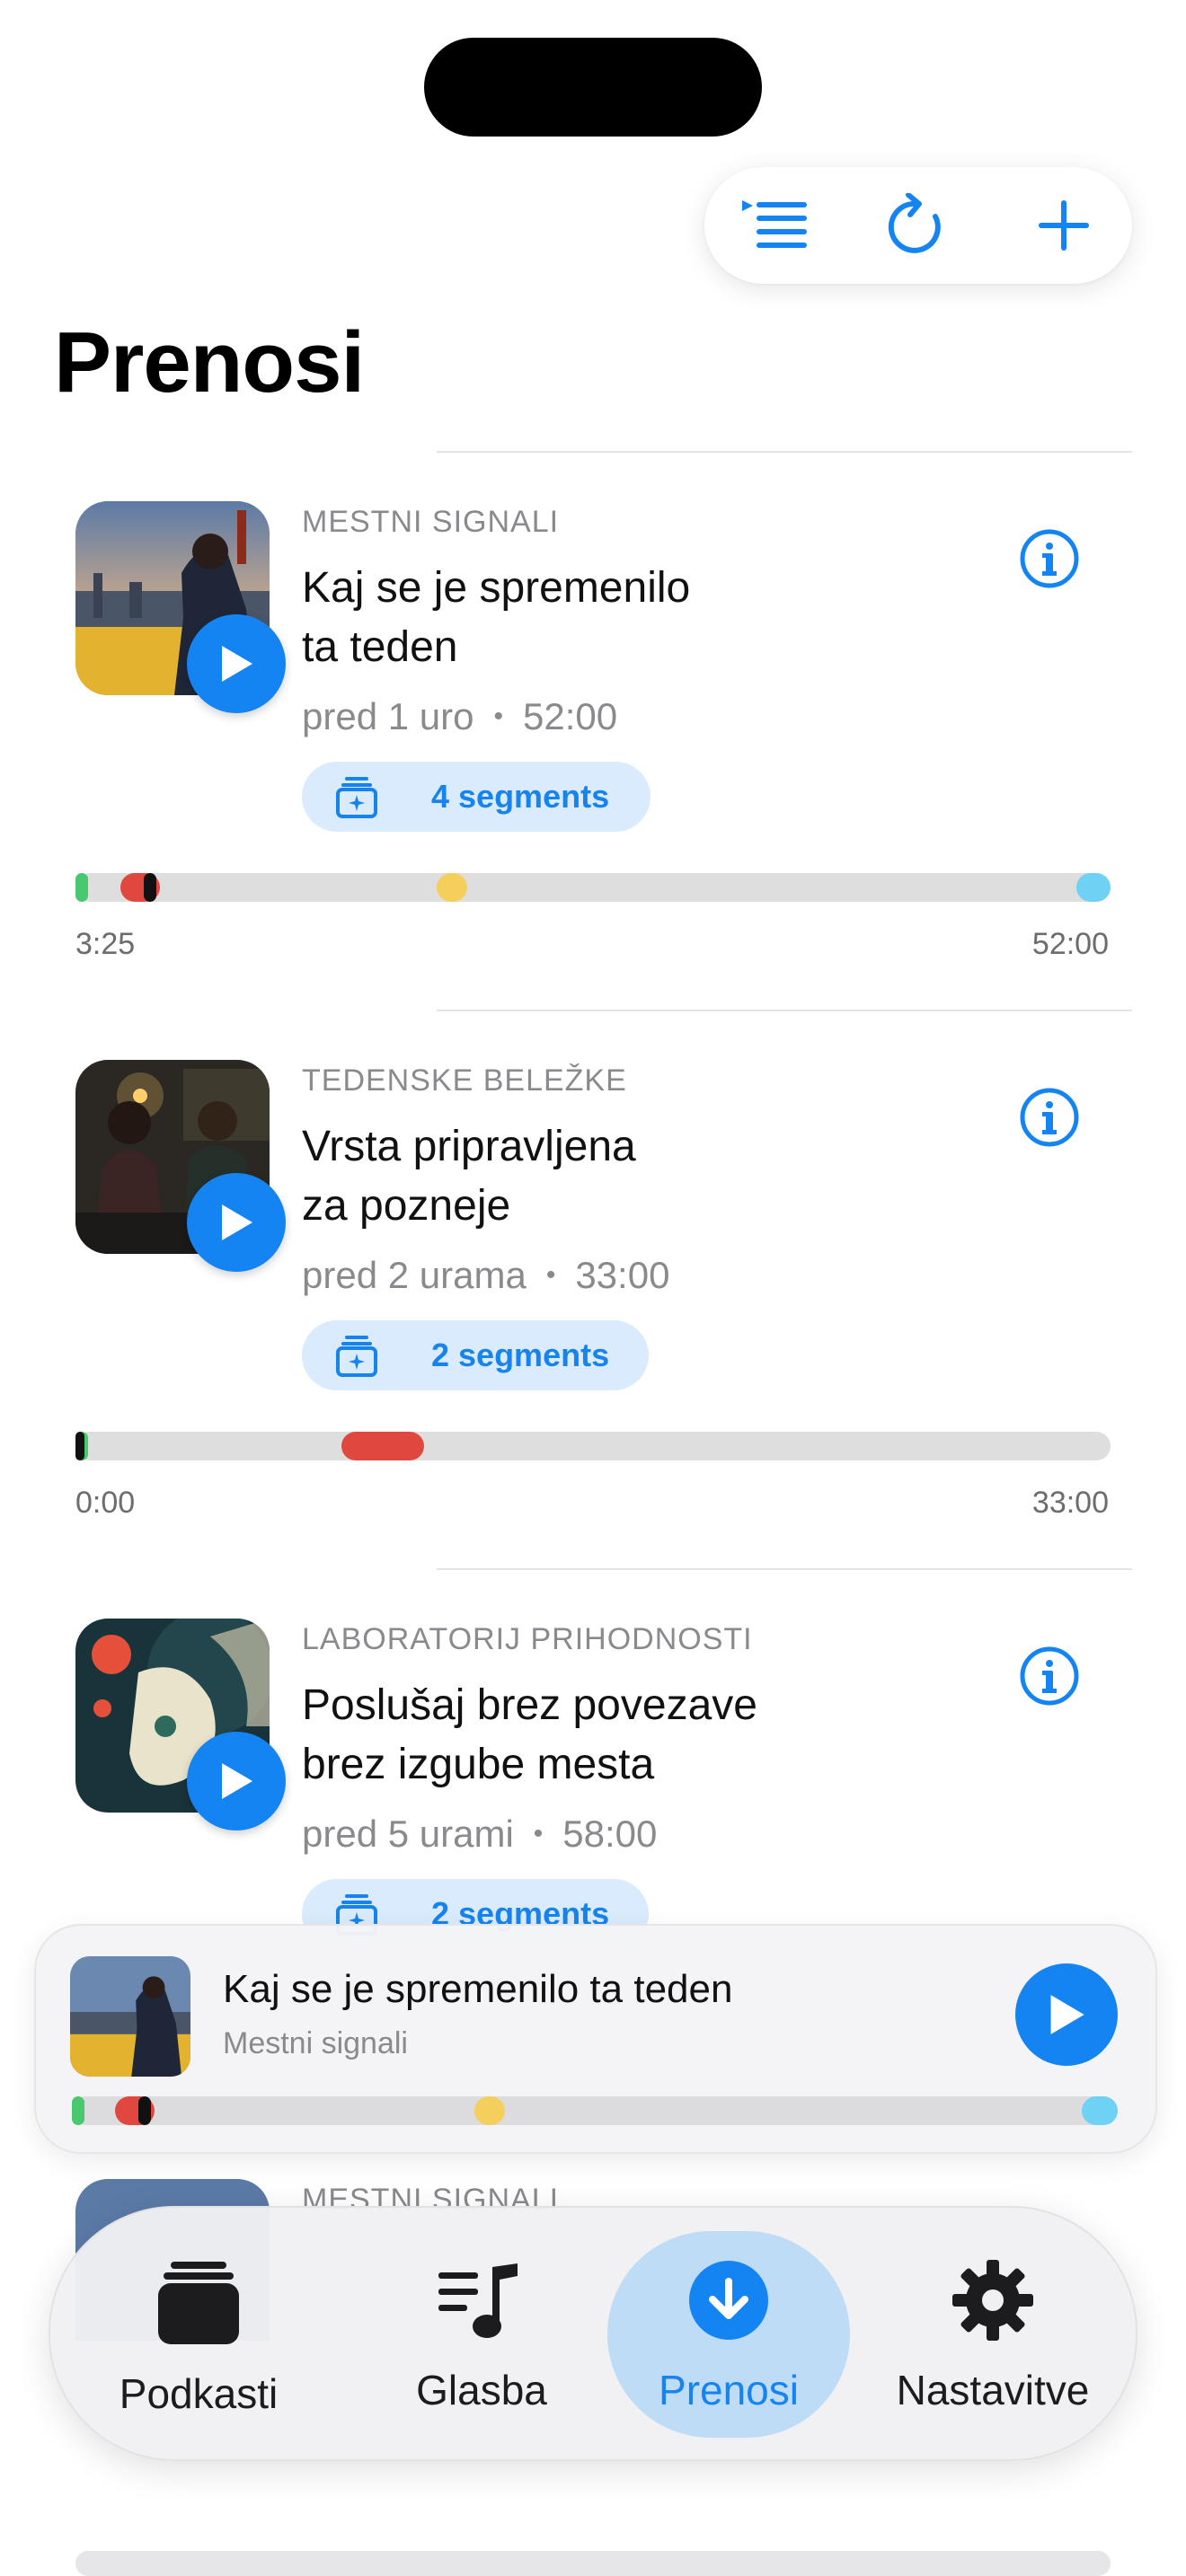  I want to click on progress-total-time: 33:00, so click(1070, 1503).